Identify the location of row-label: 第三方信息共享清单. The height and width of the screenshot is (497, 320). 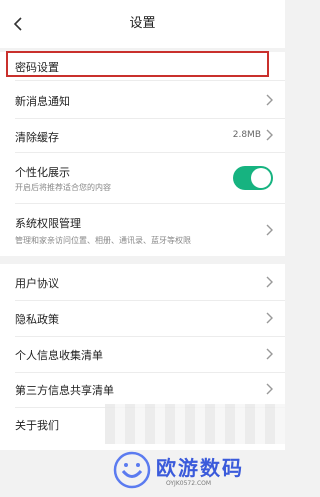
(64, 390).